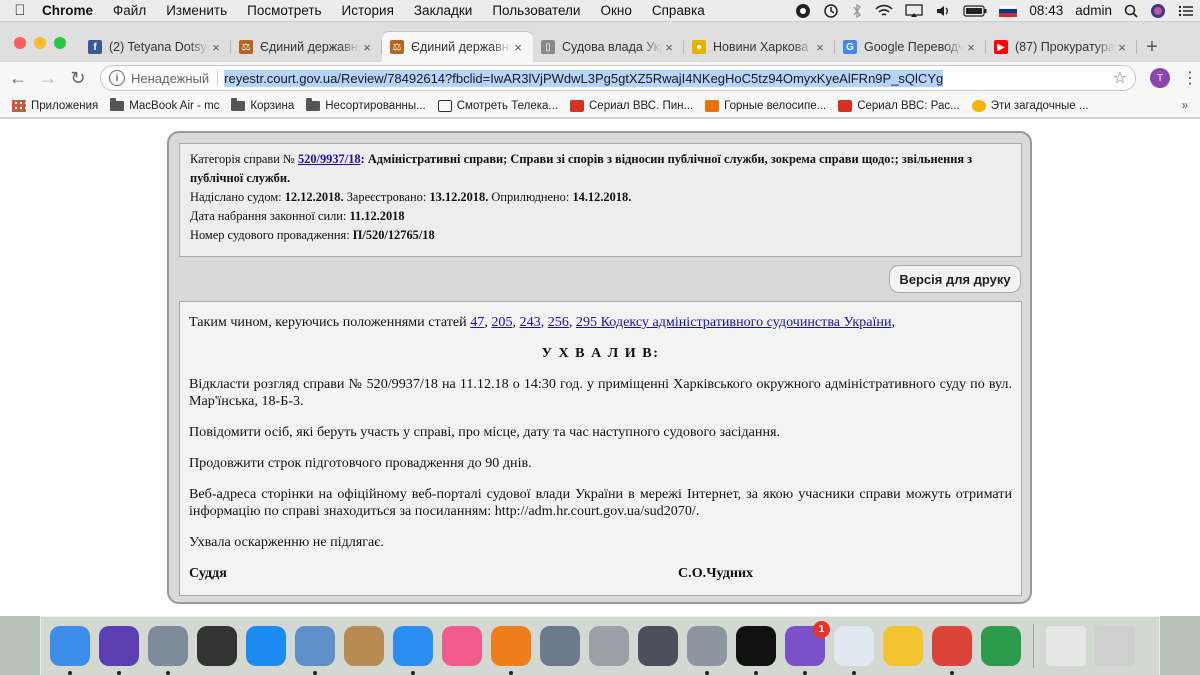  I want to click on wifi-icon, so click(884, 11).